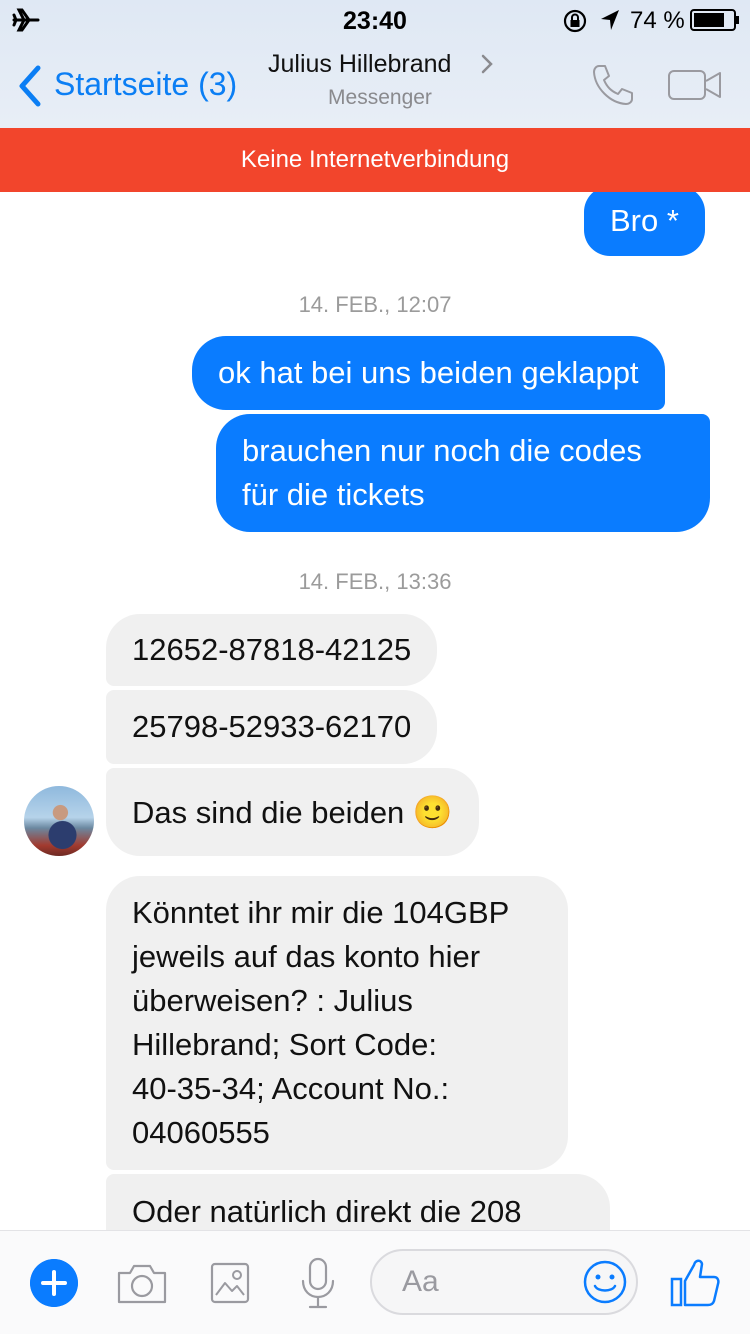 The height and width of the screenshot is (1334, 750). What do you see at coordinates (504, 1282) in the screenshot?
I see `message-input: Aa` at bounding box center [504, 1282].